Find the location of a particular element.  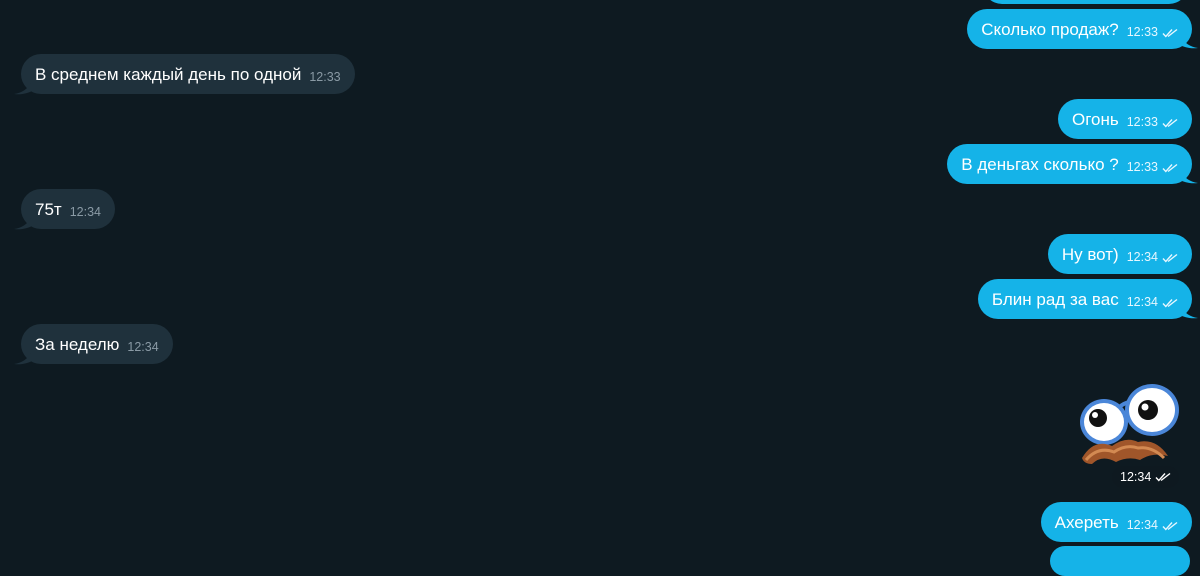

message-text: Ну вот) is located at coordinates (1090, 254).